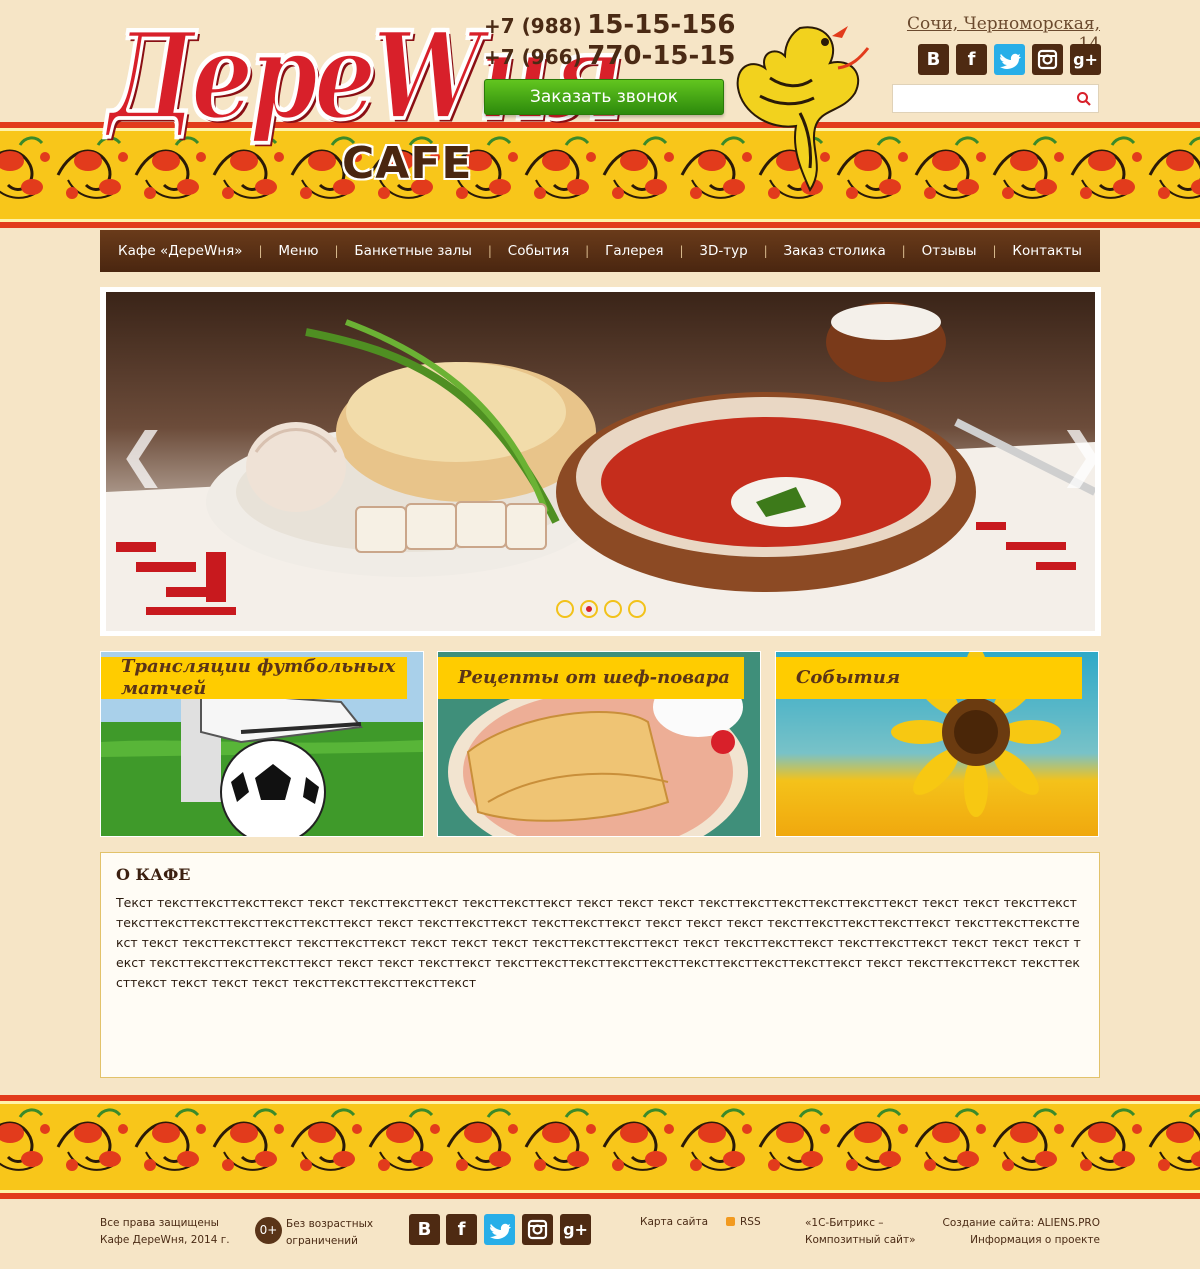 The image size is (1200, 1269). I want to click on nav-item-3d-tour: 3D-тур, so click(723, 251).